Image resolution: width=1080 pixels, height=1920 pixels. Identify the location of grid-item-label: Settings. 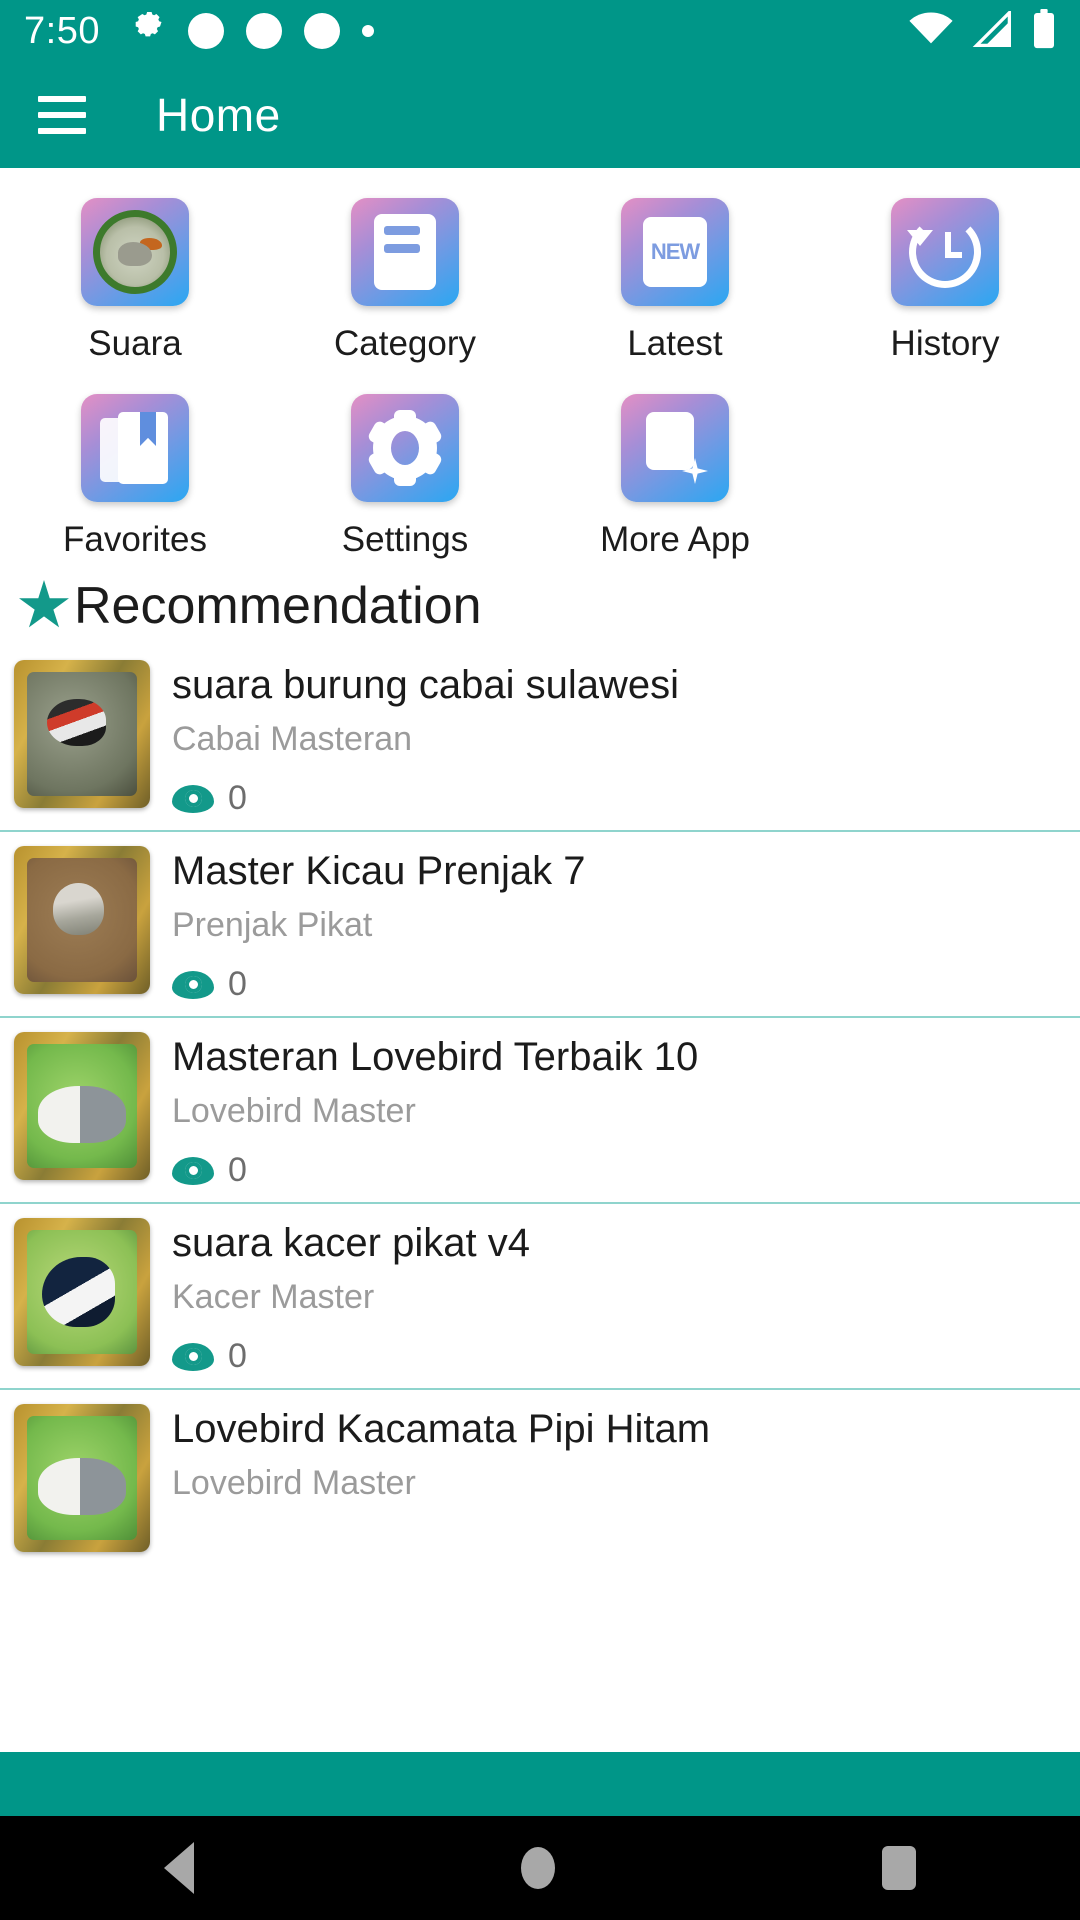
(405, 539).